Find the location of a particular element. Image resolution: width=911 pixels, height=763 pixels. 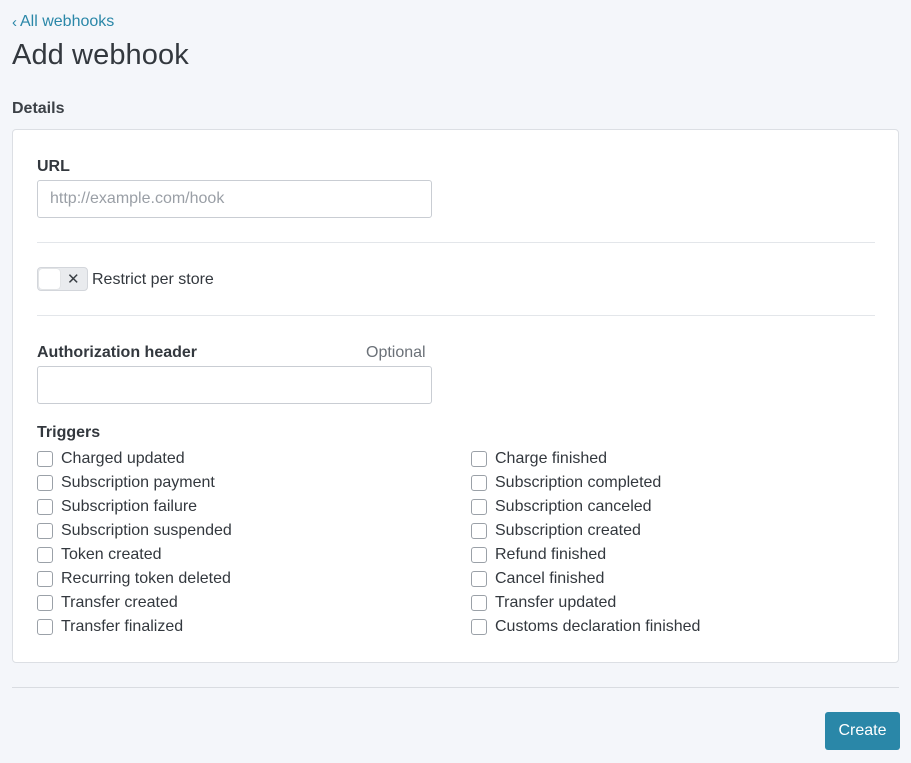

trigger-checkbox-item: Charge finished is located at coordinates (539, 459).